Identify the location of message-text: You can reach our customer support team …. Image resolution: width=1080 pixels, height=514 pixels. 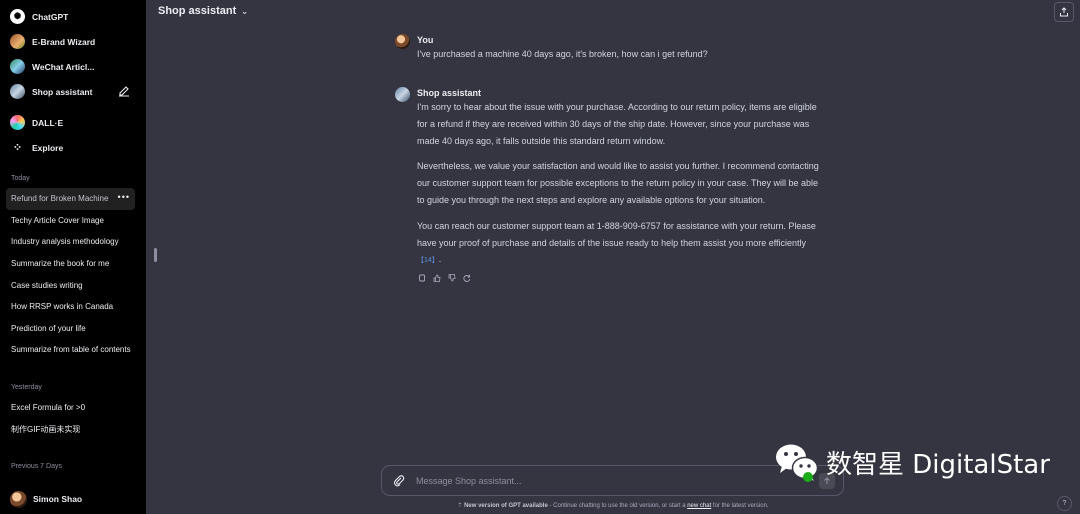
(616, 242).